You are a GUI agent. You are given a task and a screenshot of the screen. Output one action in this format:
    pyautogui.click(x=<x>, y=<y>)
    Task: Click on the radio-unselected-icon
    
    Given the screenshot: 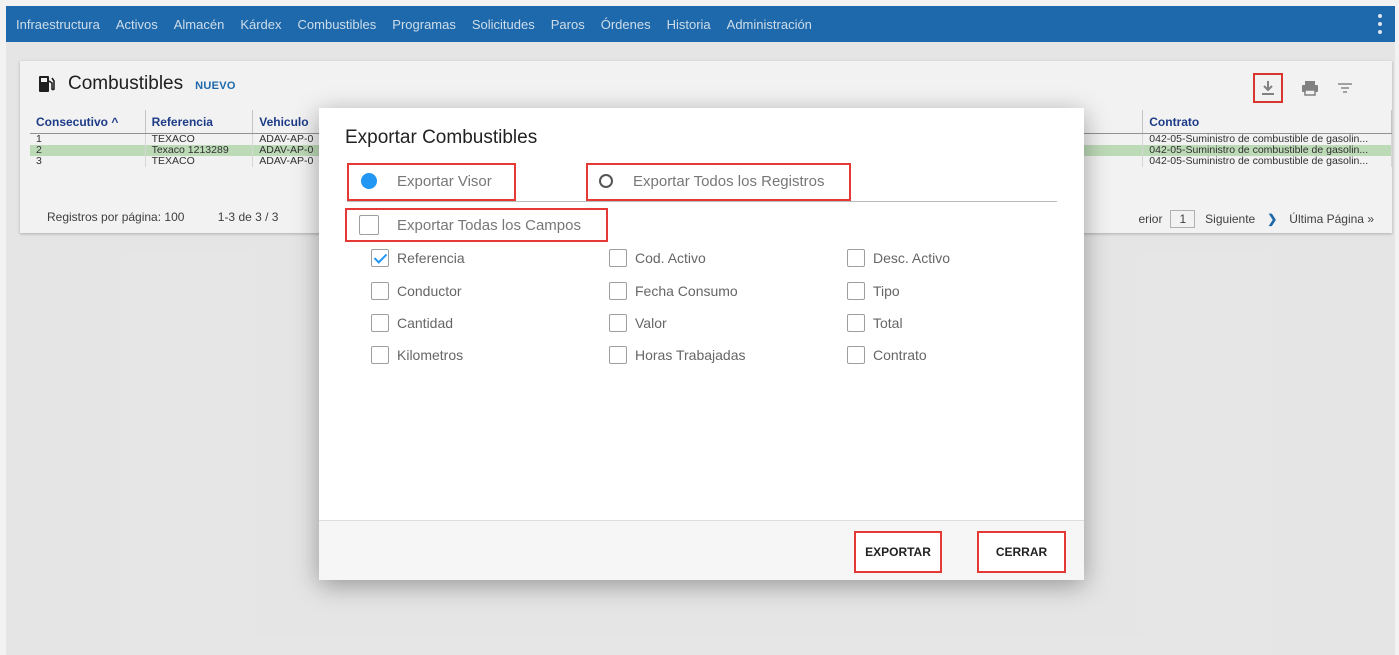 What is the action you would take?
    pyautogui.click(x=606, y=181)
    